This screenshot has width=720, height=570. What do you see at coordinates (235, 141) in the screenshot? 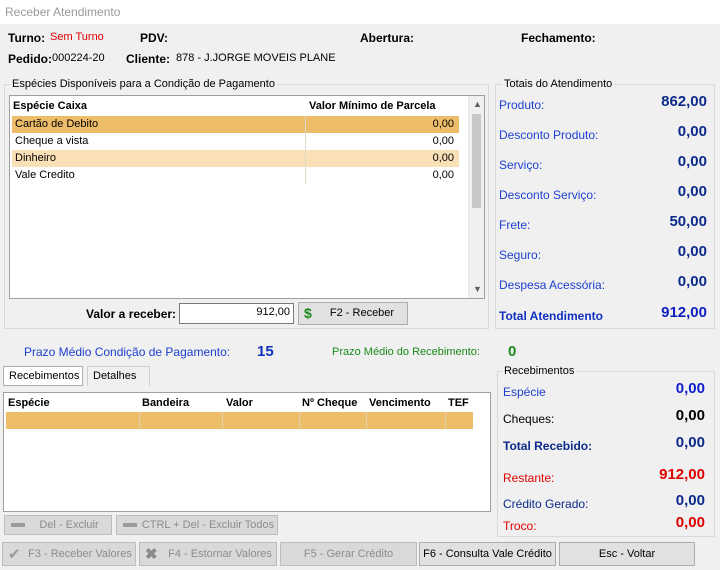
I see `table-row: Cheque a vista 0,00` at bounding box center [235, 141].